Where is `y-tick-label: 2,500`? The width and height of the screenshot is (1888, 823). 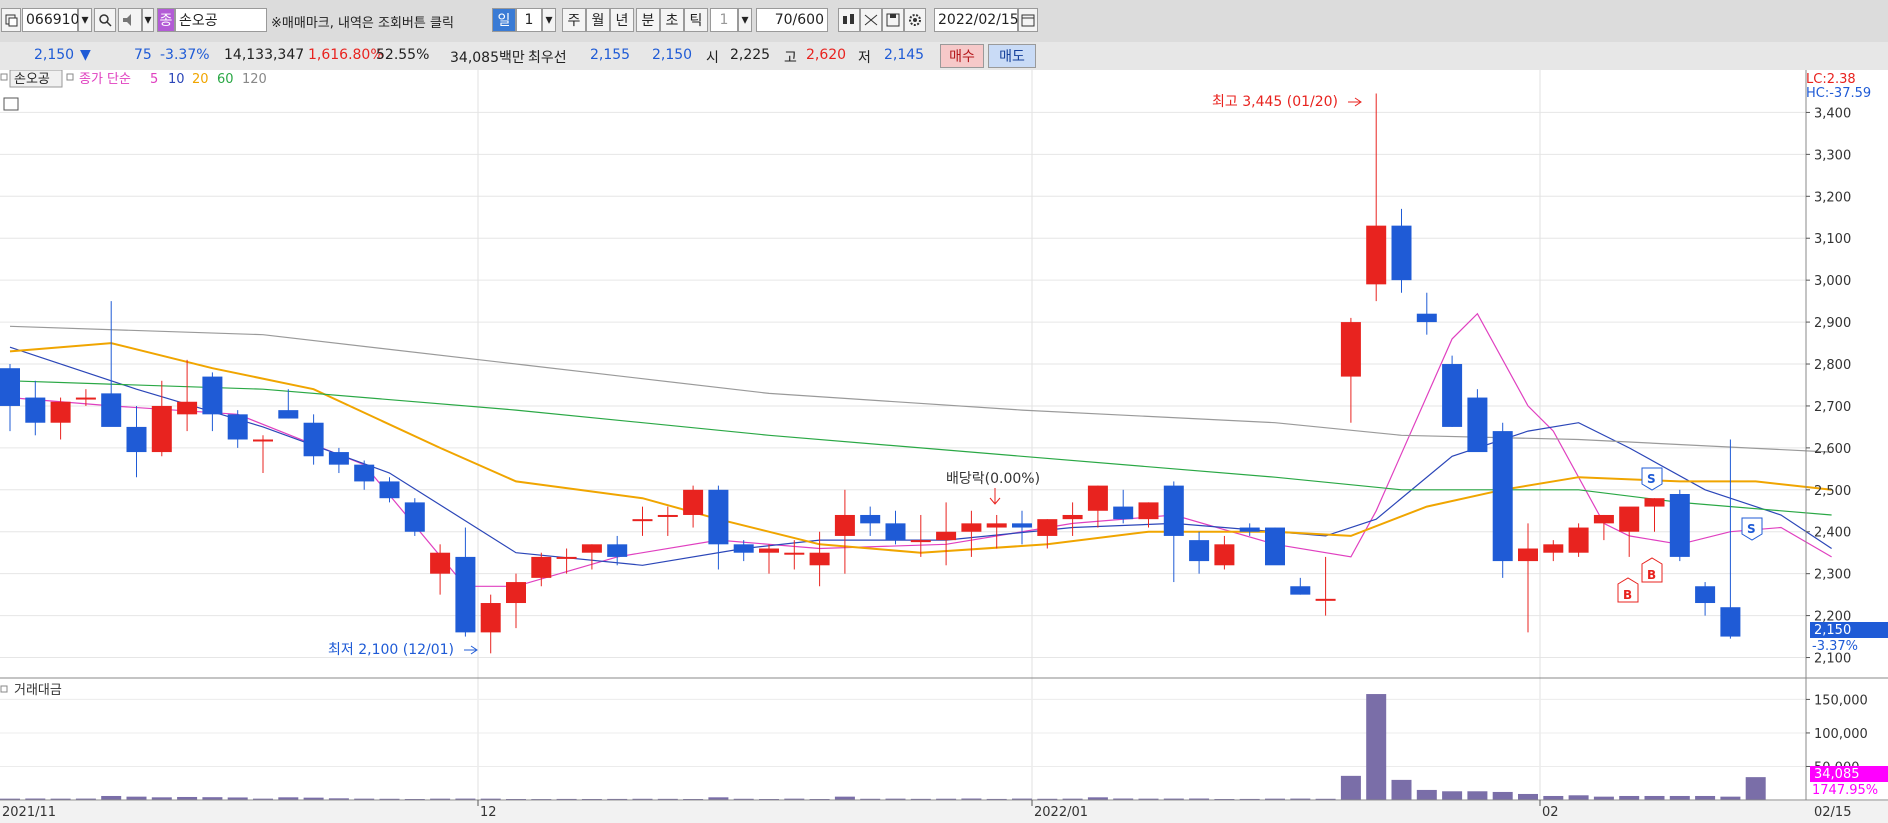
y-tick-label: 2,500 is located at coordinates (1832, 491).